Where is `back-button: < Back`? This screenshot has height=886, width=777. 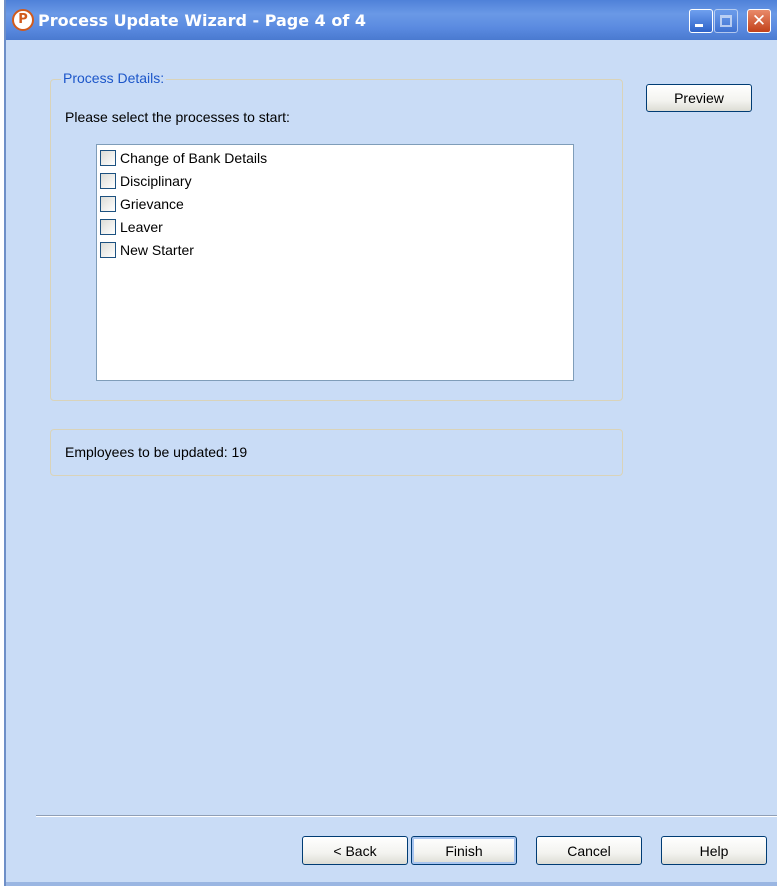 back-button: < Back is located at coordinates (355, 850).